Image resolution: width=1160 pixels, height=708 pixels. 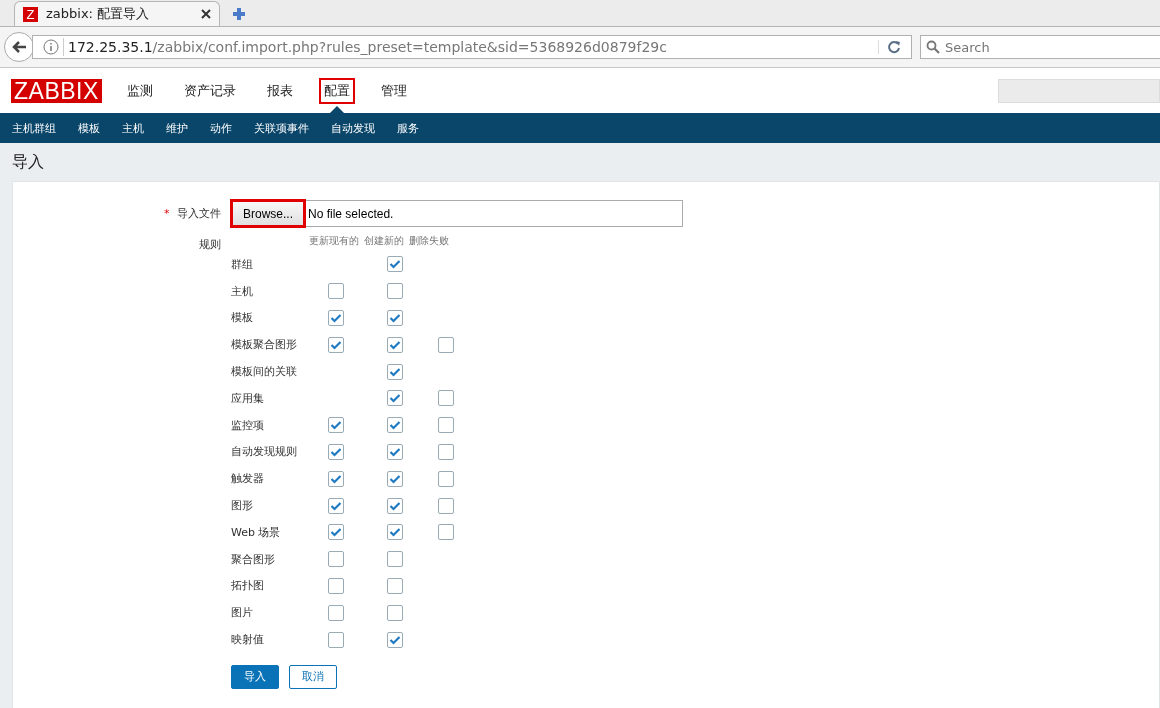 I want to click on rule-name: 映射值, so click(x=248, y=640).